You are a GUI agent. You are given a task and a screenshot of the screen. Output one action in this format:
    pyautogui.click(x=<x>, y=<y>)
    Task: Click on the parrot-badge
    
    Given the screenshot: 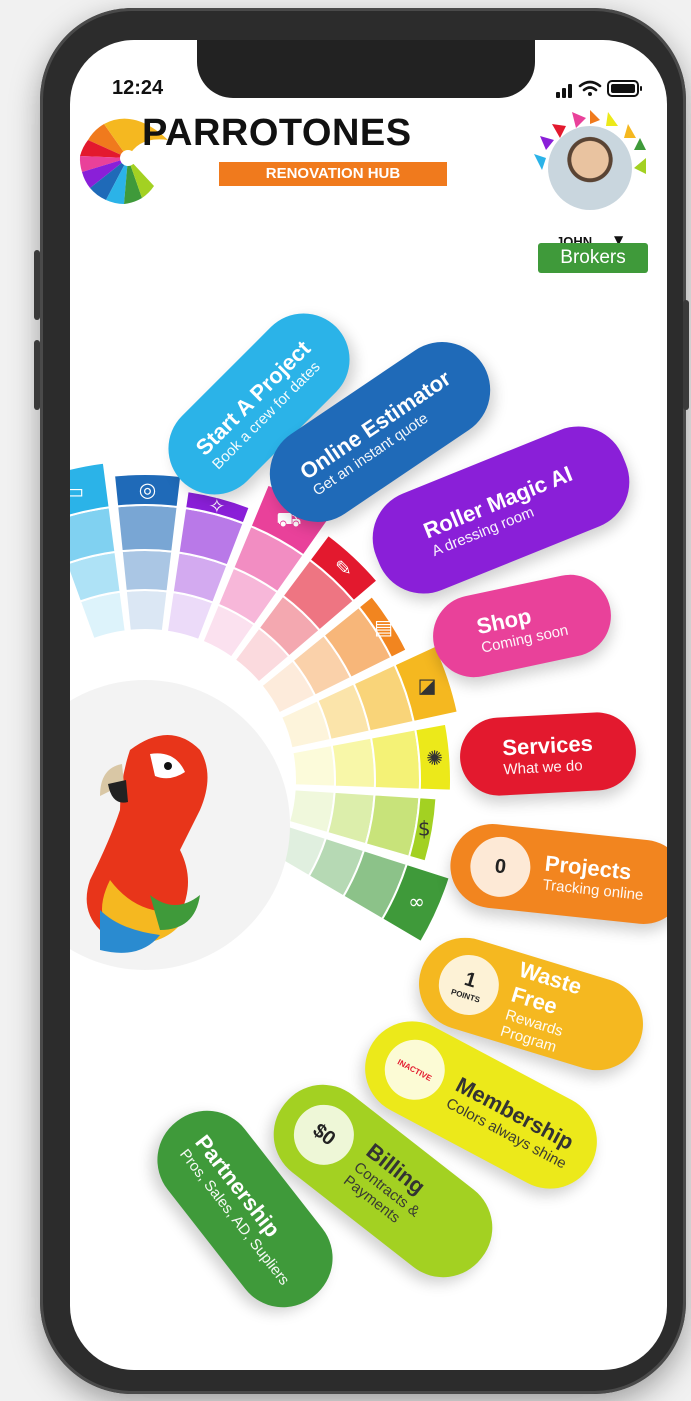 What is the action you would take?
    pyautogui.click(x=180, y=825)
    